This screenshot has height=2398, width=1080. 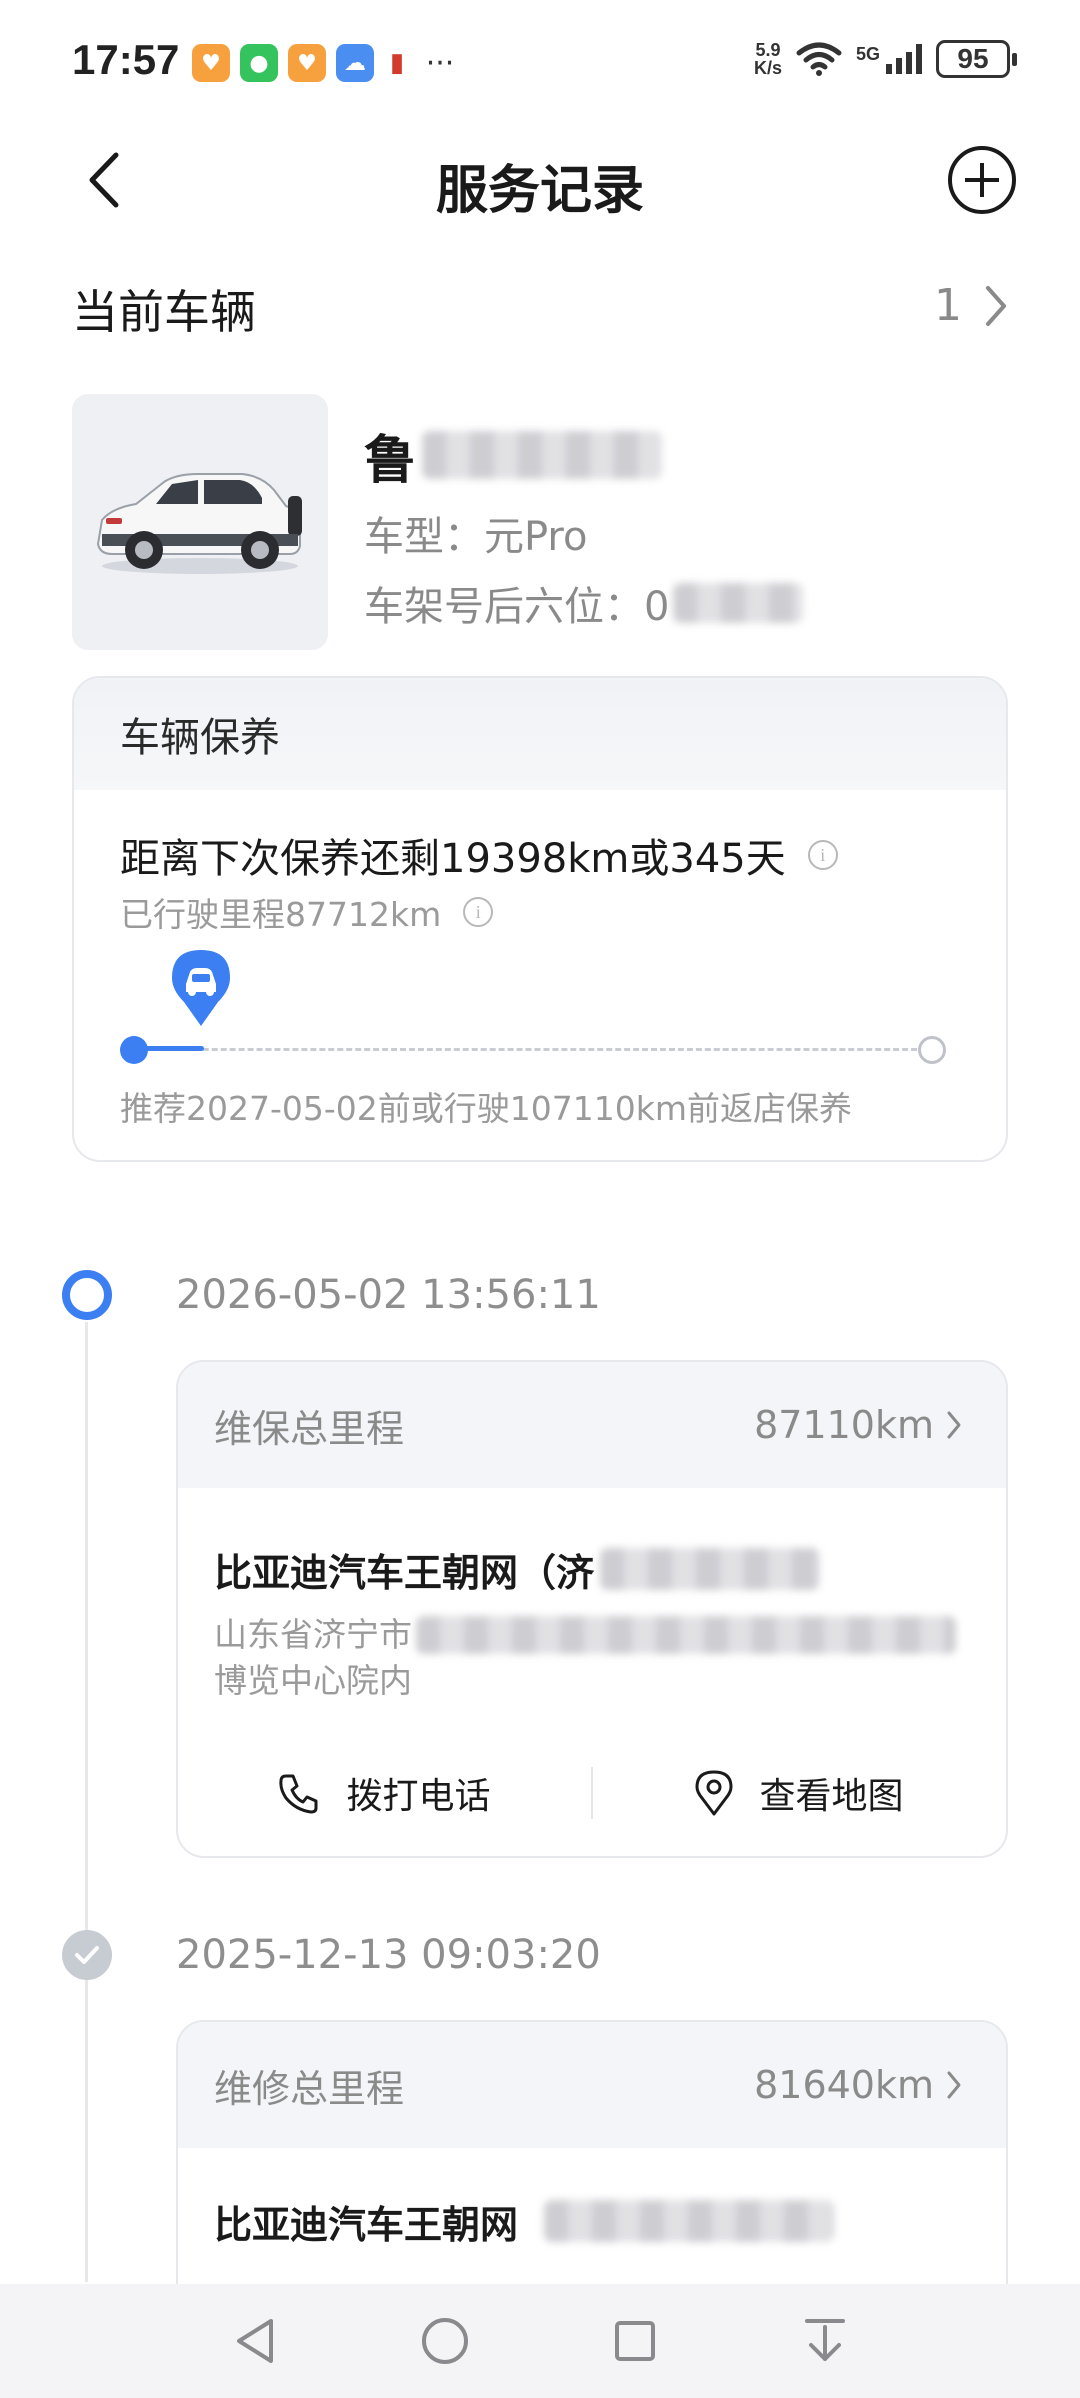 I want to click on circle-home-icon, so click(x=445, y=2341).